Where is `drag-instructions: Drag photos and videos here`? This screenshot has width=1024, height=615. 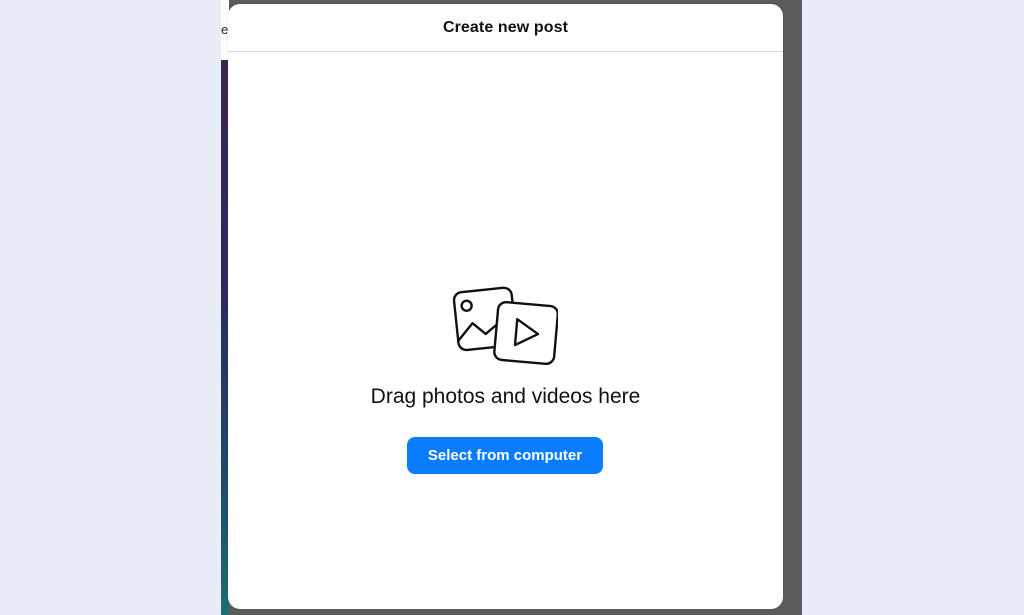
drag-instructions: Drag photos and videos here is located at coordinates (505, 396).